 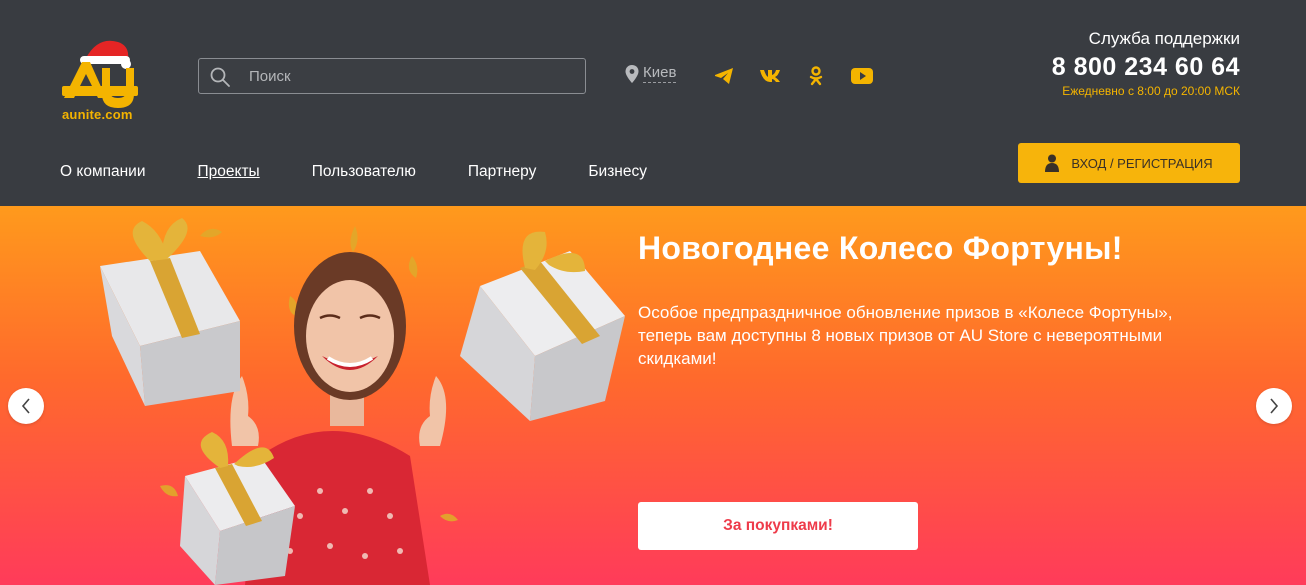 What do you see at coordinates (1052, 163) in the screenshot?
I see `user-icon` at bounding box center [1052, 163].